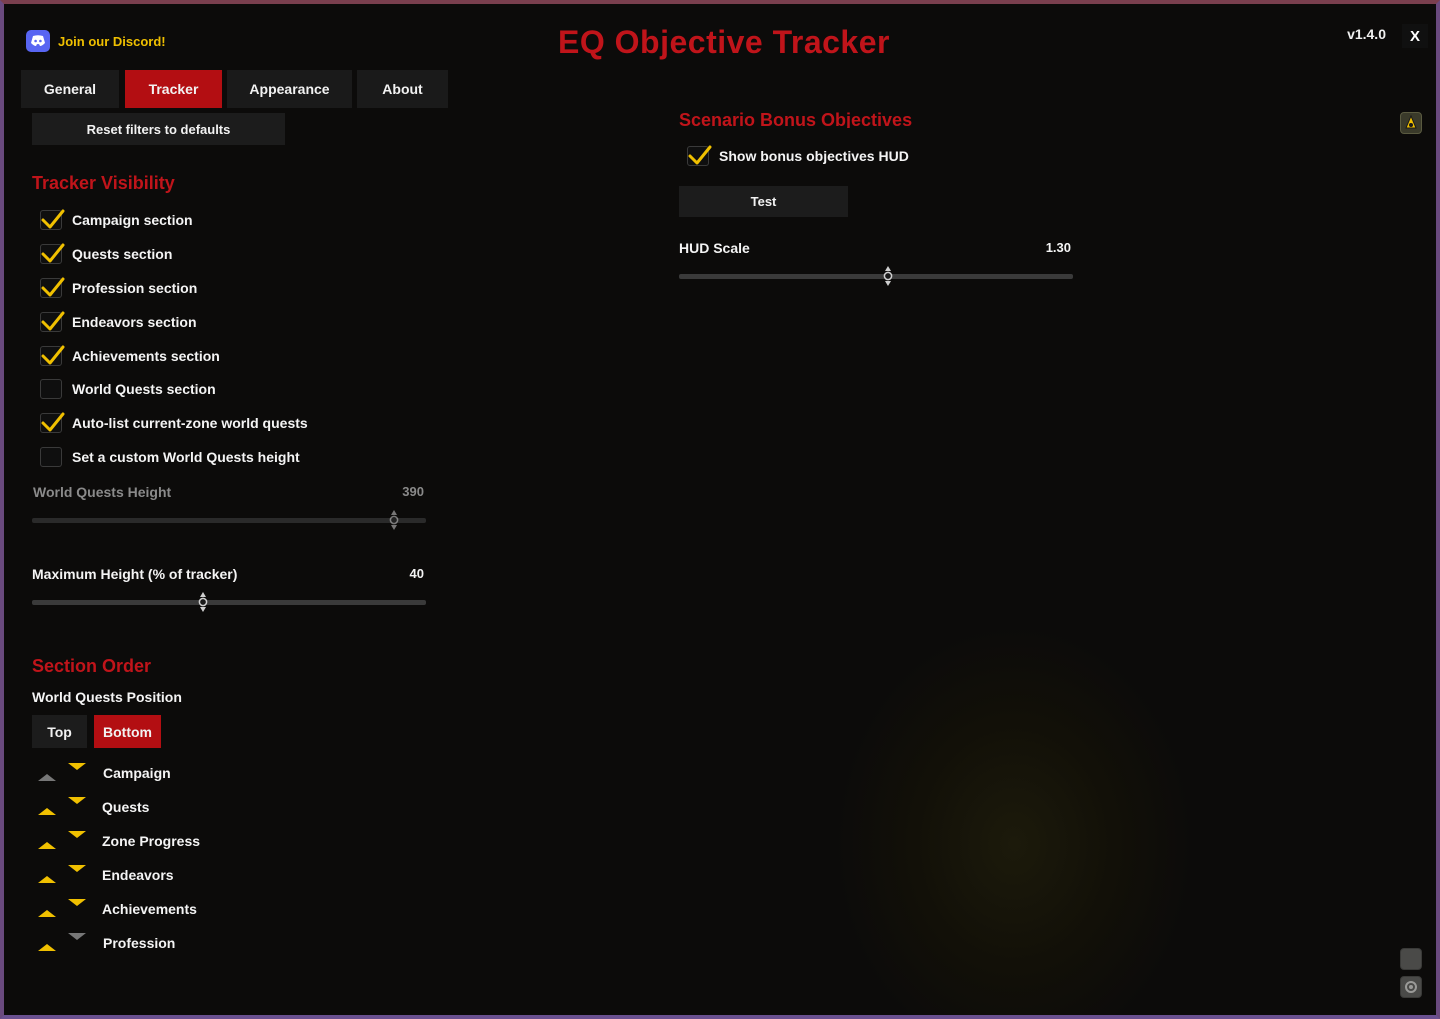  What do you see at coordinates (289, 89) in the screenshot?
I see `tab-appearance: Appearance` at bounding box center [289, 89].